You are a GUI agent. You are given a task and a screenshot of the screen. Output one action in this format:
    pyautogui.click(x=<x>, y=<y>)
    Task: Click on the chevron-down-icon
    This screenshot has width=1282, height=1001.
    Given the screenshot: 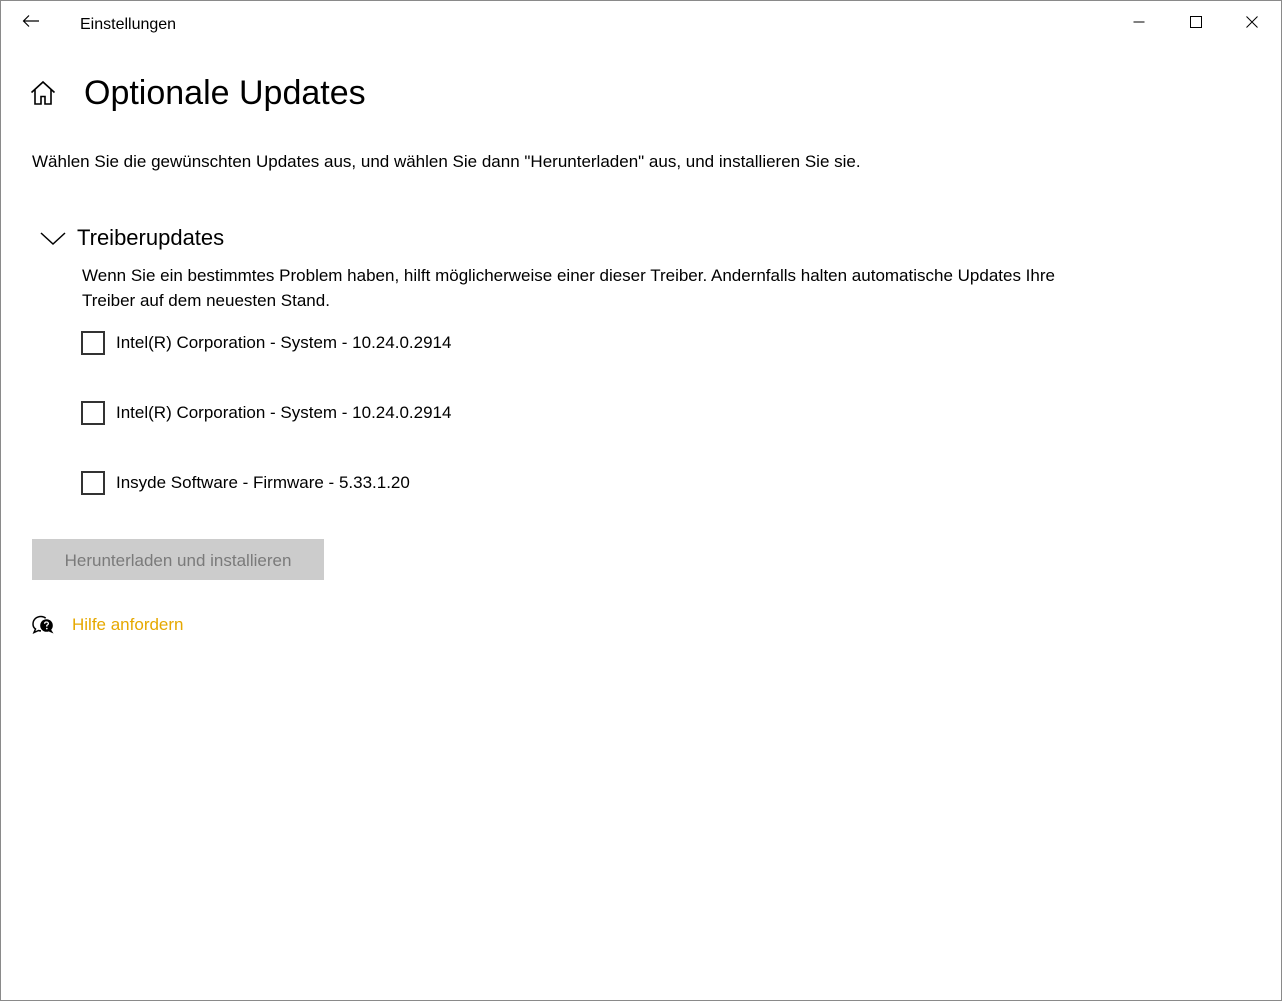 What is the action you would take?
    pyautogui.click(x=53, y=239)
    